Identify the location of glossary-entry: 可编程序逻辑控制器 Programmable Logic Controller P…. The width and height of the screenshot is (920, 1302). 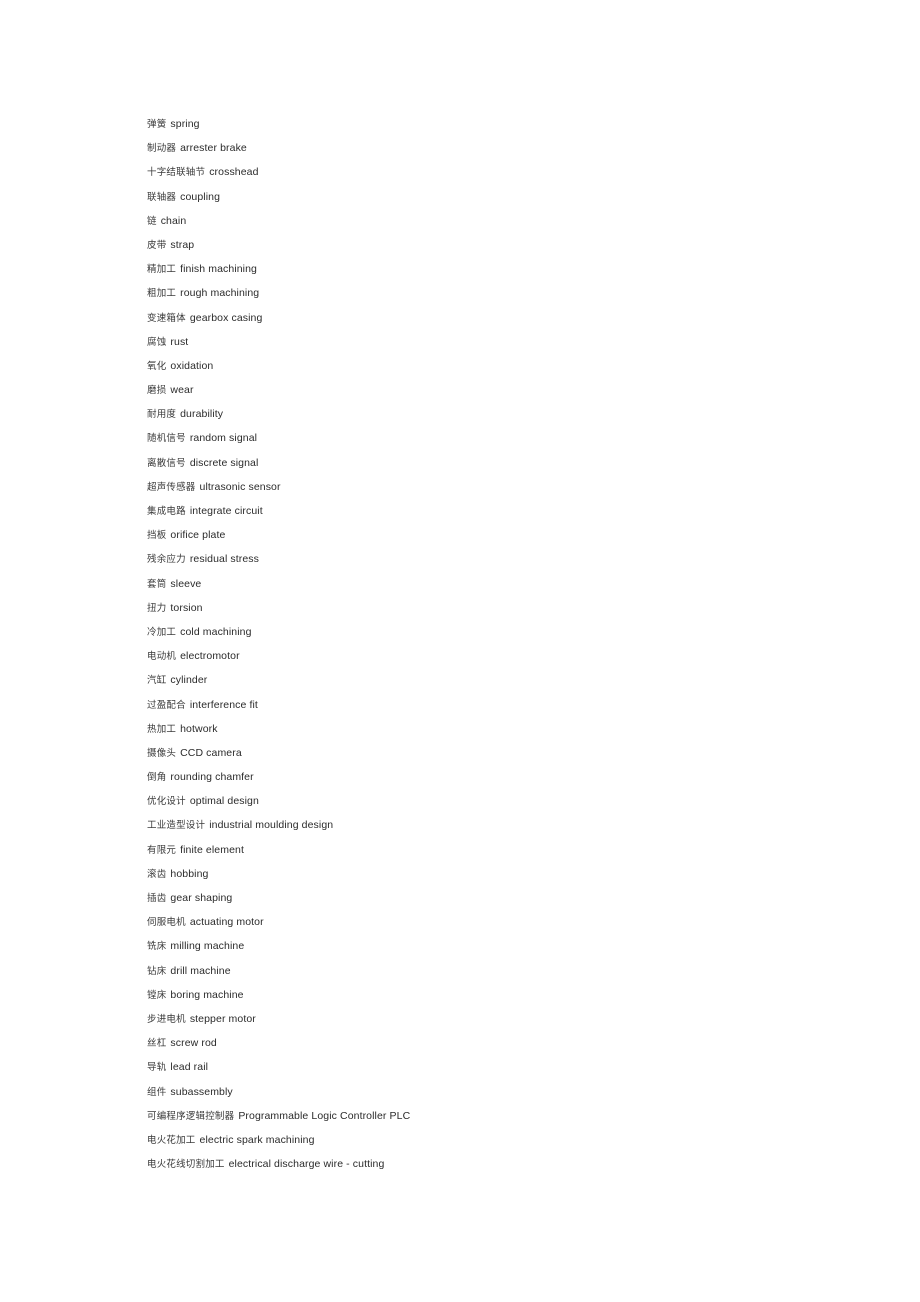
(517, 1116).